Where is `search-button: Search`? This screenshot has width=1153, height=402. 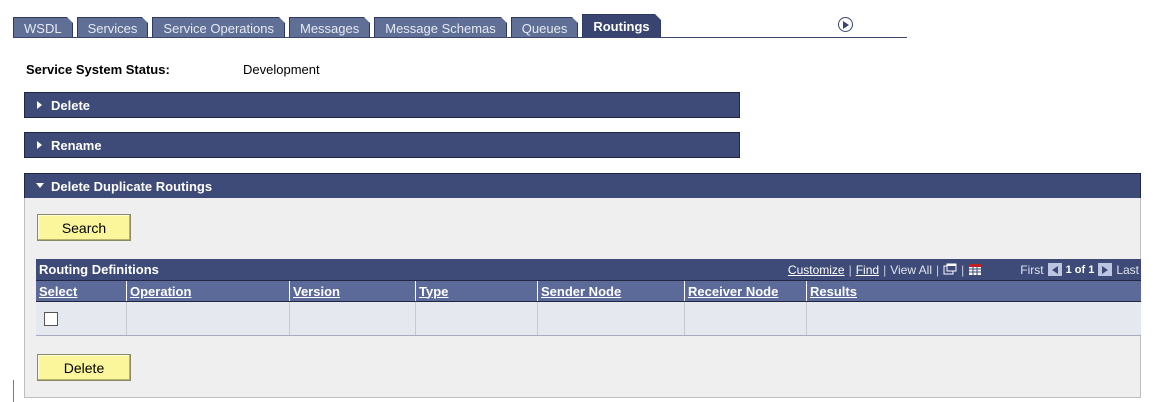 search-button: Search is located at coordinates (84, 227).